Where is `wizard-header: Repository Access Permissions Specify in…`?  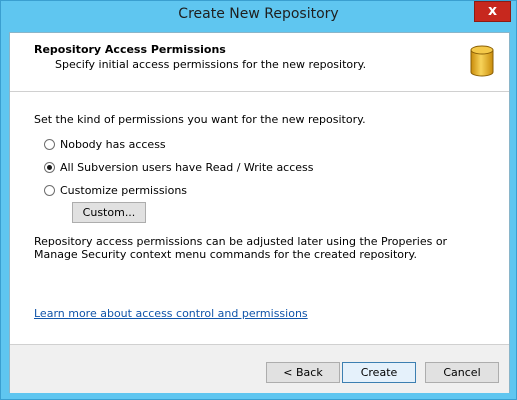 wizard-header: Repository Access Permissions Specify in… is located at coordinates (259, 62).